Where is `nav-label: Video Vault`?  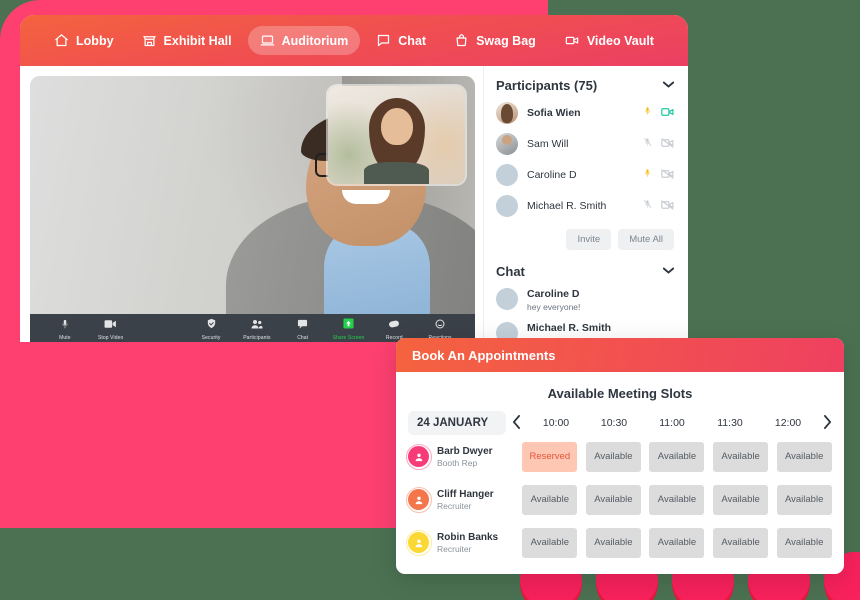
nav-label: Video Vault is located at coordinates (620, 40).